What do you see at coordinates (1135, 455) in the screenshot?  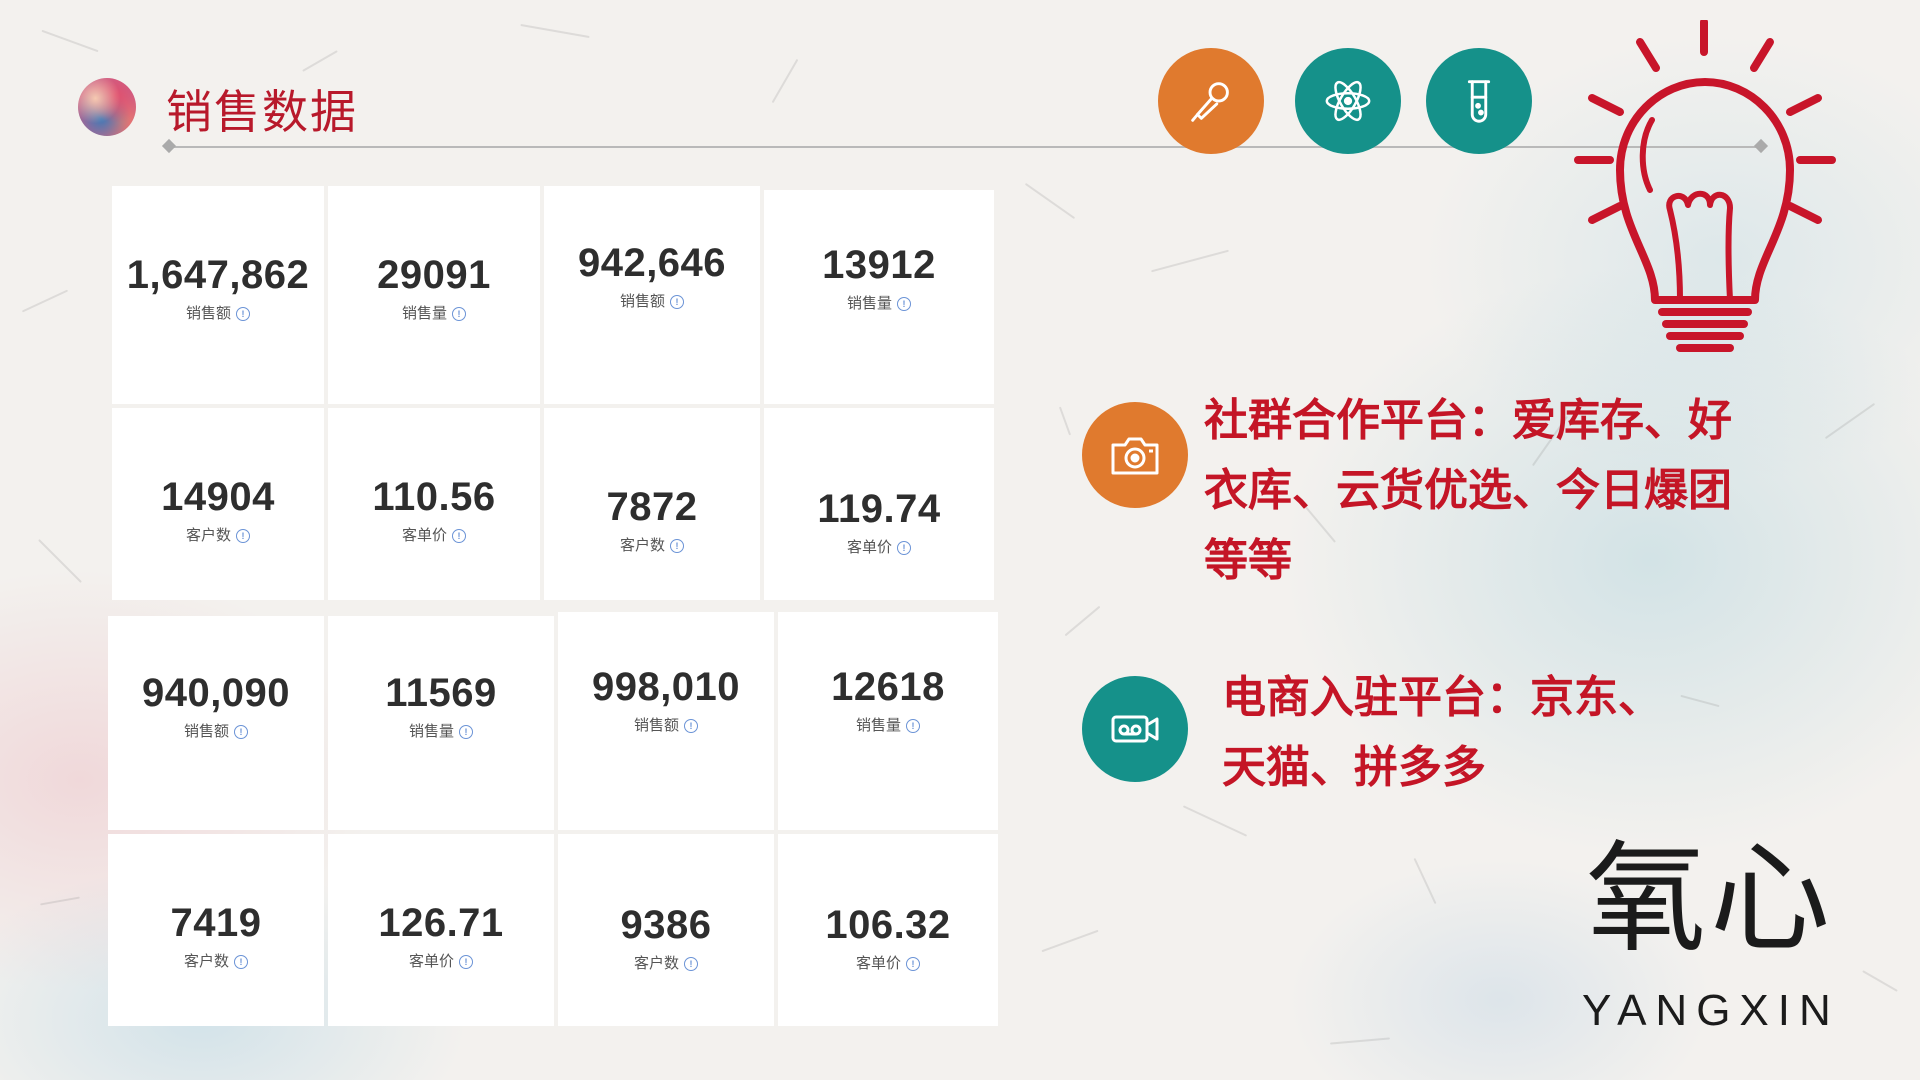 I see `camera-icon` at bounding box center [1135, 455].